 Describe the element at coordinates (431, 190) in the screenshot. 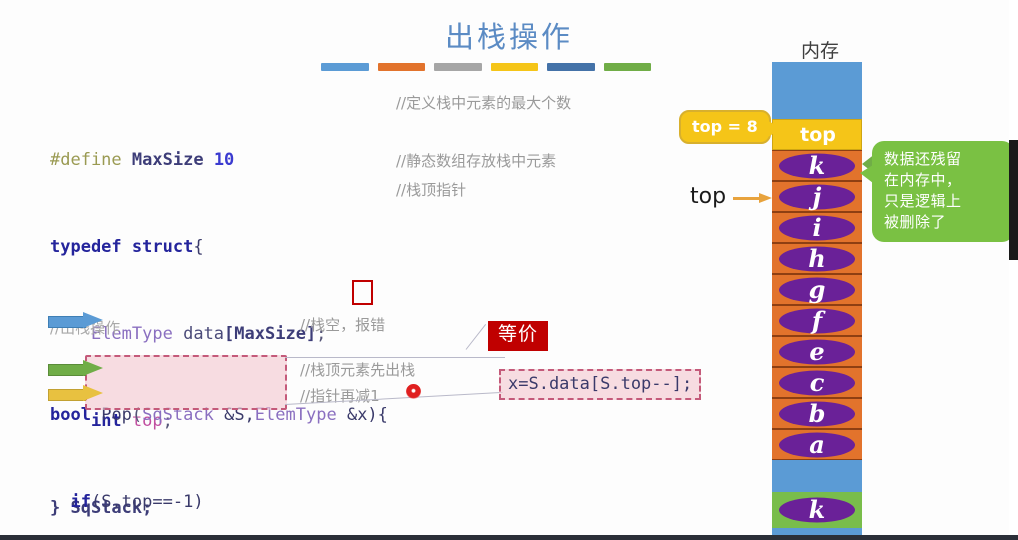

I see `comment-top-pointer: //栈顶指针` at that location.